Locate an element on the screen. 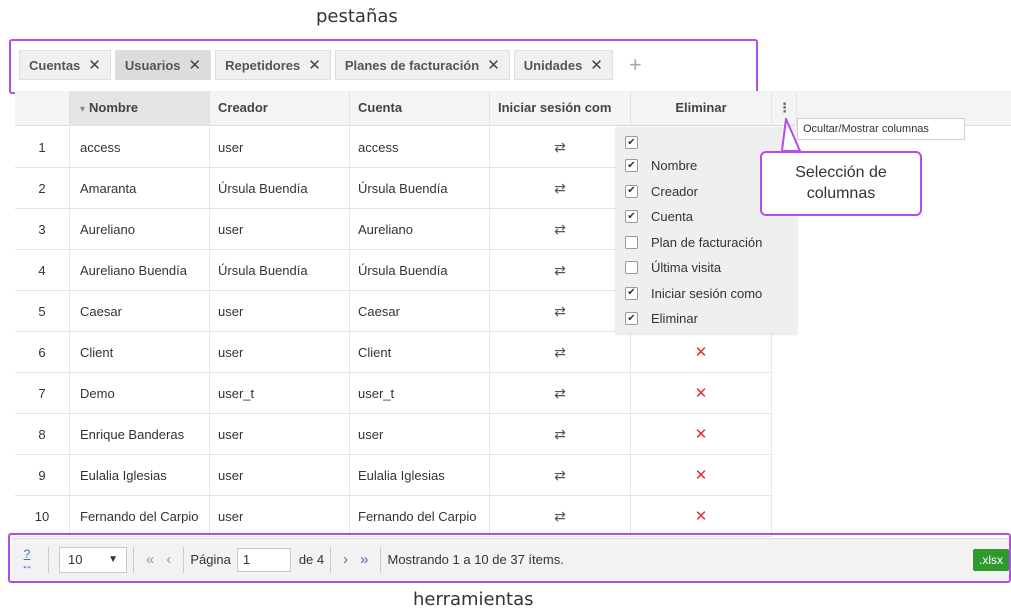  annotation-tabs-title: pestañas is located at coordinates (357, 16).